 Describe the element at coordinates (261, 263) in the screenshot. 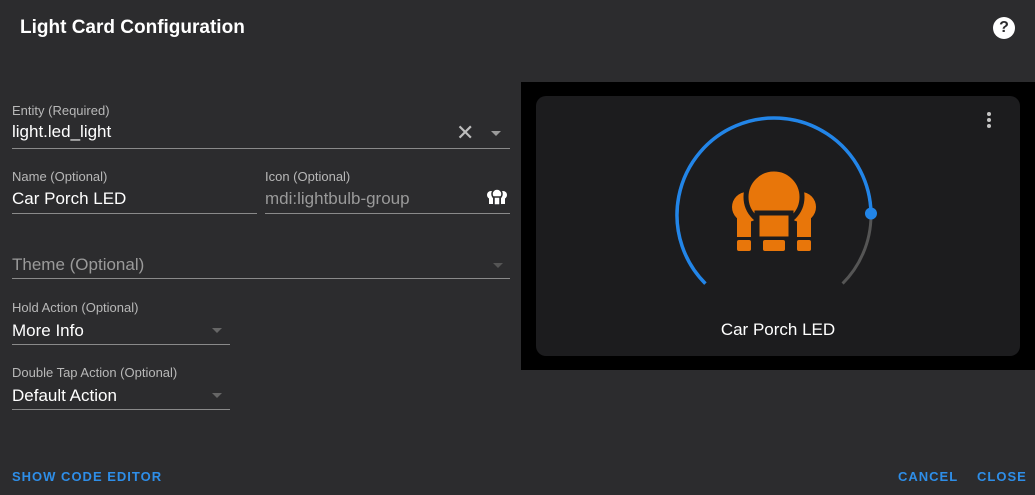

I see `theme-select: Theme (Optional)` at that location.